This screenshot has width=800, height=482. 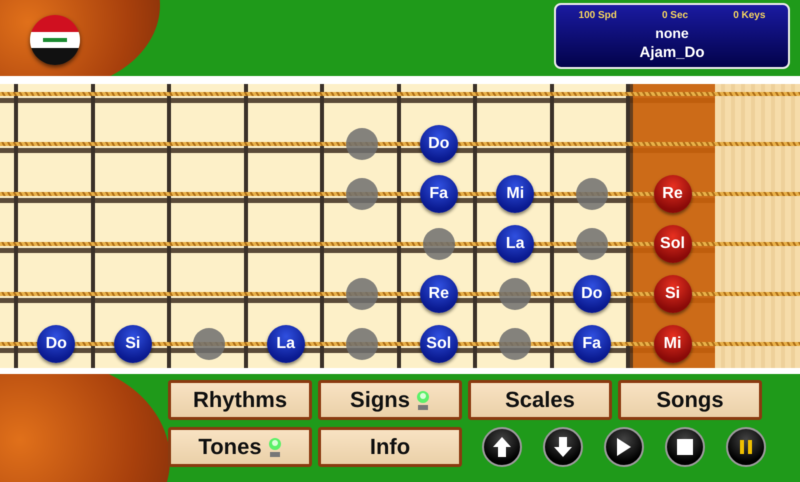 I want to click on down-arrow-icon, so click(x=563, y=447).